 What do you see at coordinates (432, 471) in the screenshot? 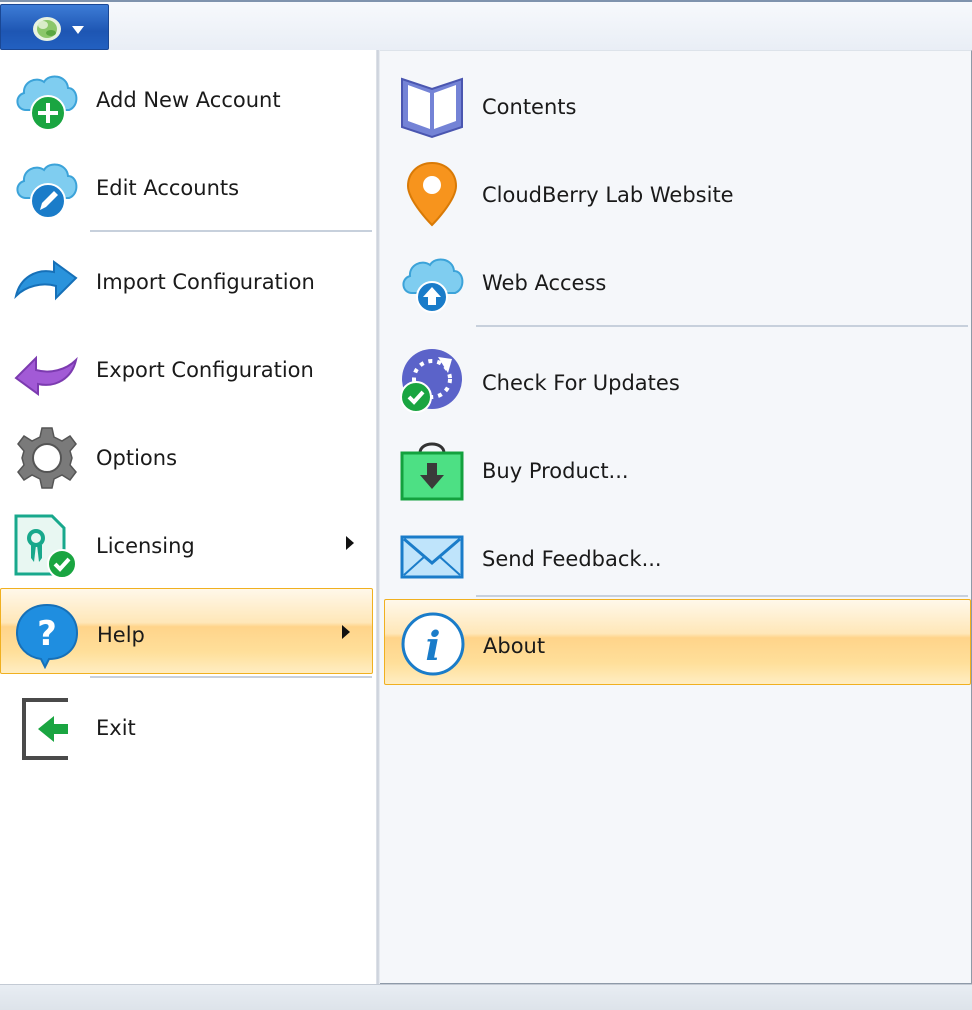
I see `shopping-bag-icon` at bounding box center [432, 471].